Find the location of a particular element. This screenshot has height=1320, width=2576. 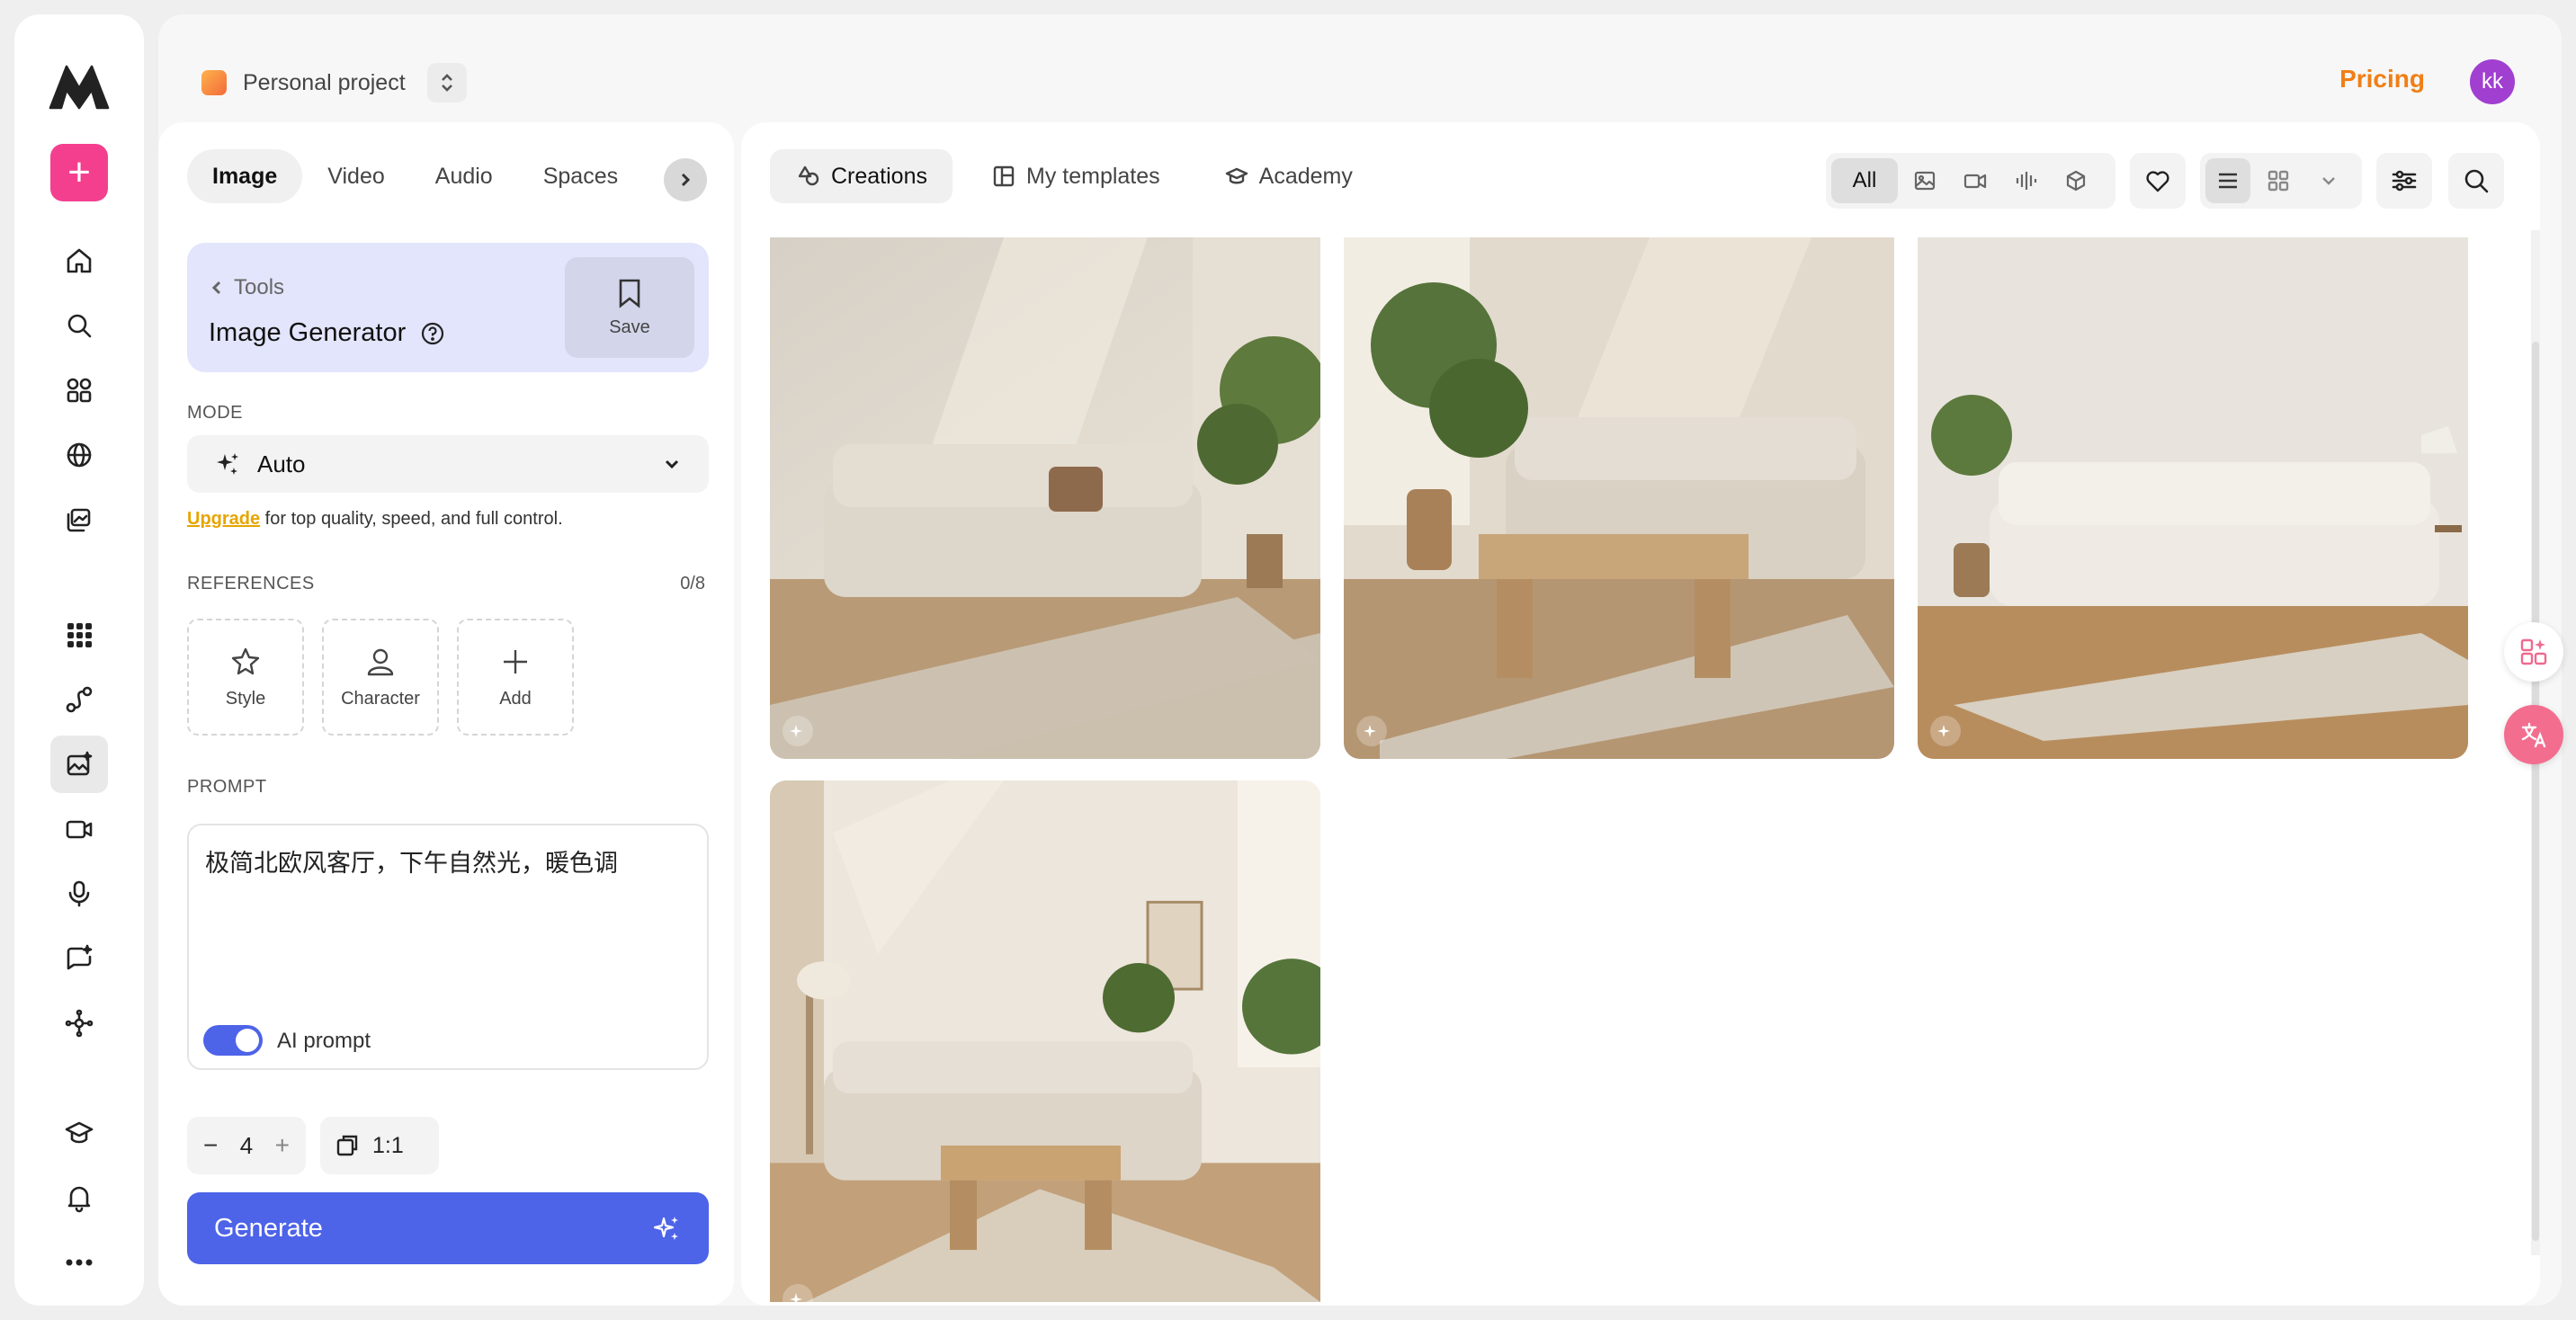

mode-label: MODE is located at coordinates (215, 413).